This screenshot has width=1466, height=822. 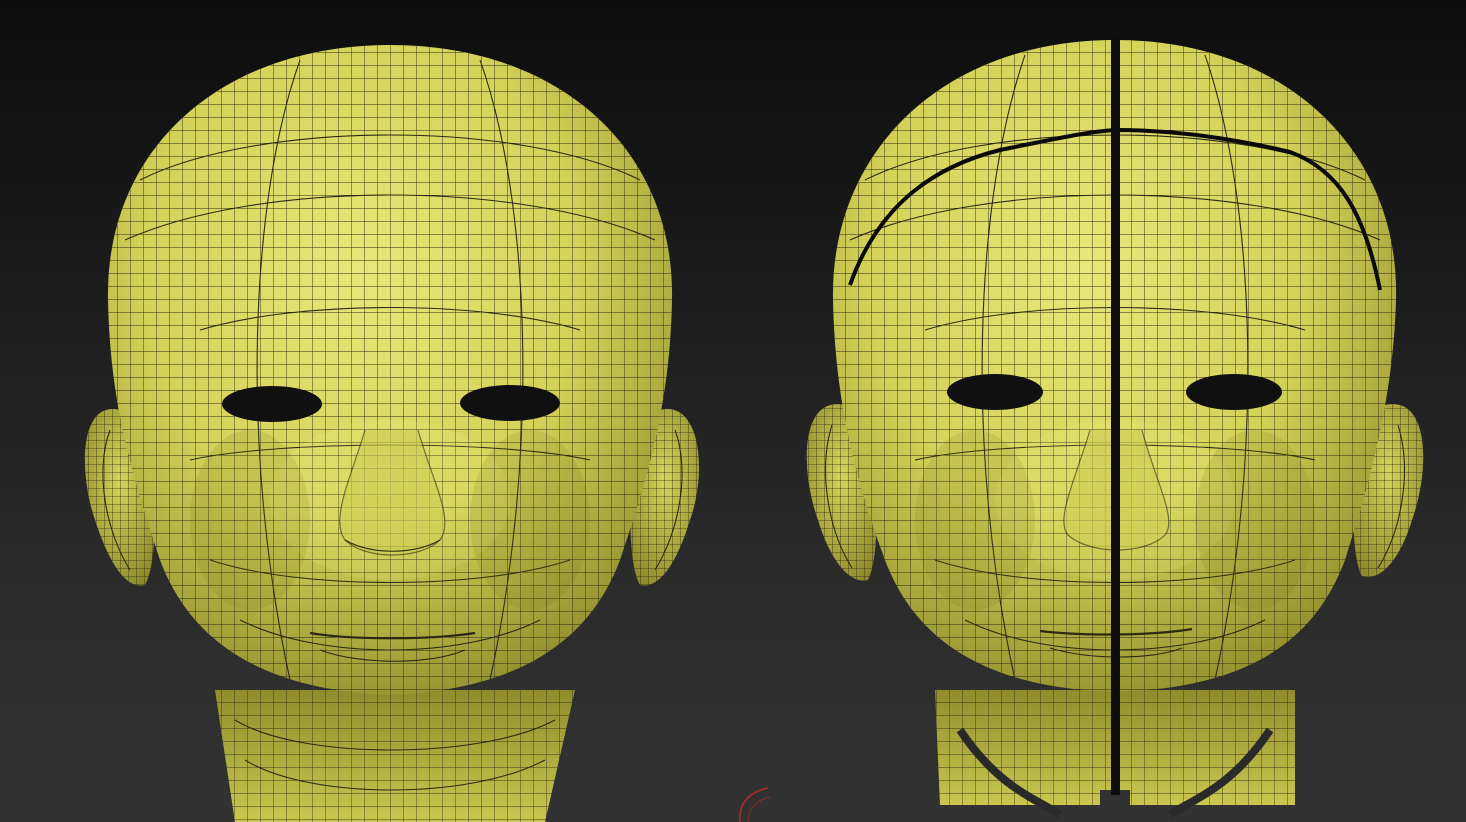 I want to click on brush-cursor-icon, so click(x=755, y=804).